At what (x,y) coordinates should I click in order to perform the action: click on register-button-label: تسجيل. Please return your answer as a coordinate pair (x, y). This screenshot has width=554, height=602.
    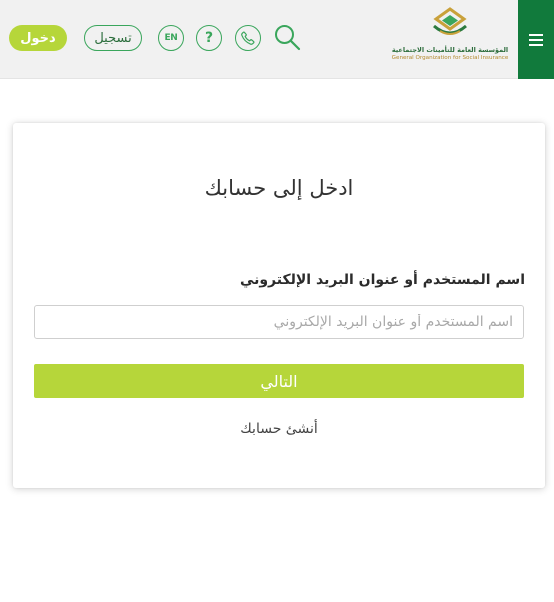
    Looking at the image, I should click on (113, 38).